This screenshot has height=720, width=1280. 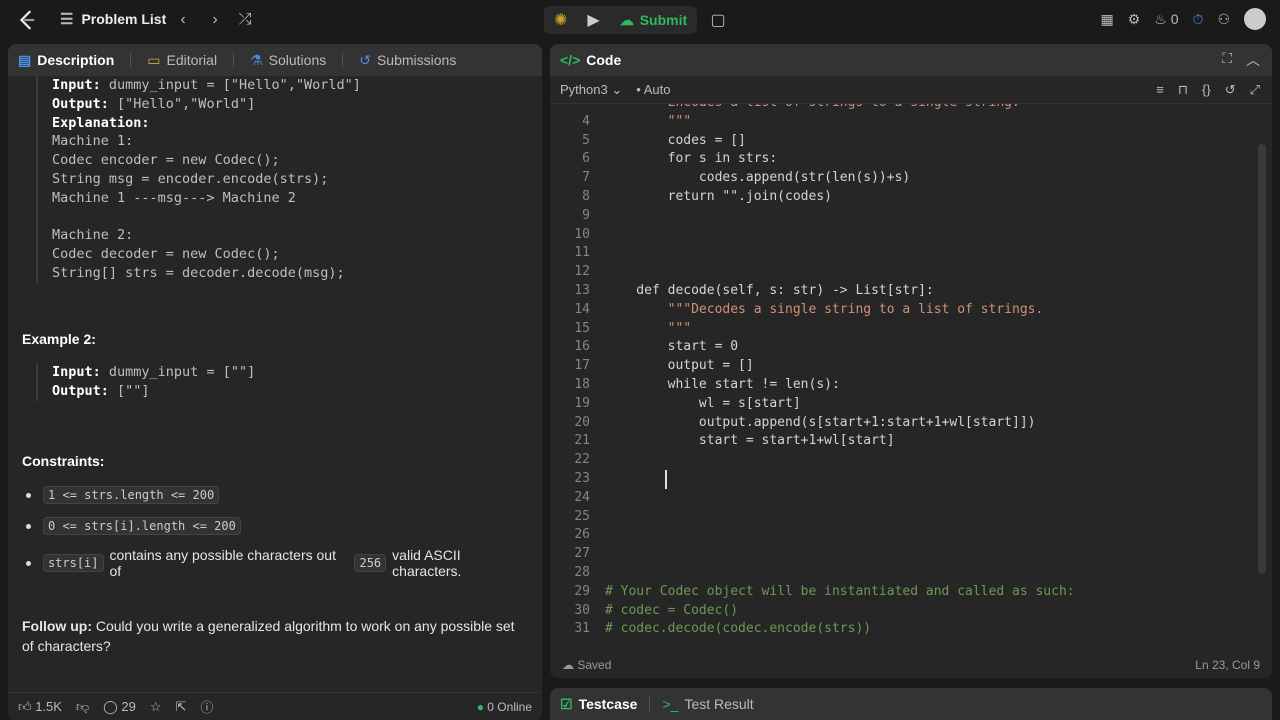 What do you see at coordinates (1206, 90) in the screenshot?
I see `braces-icon: {}` at bounding box center [1206, 90].